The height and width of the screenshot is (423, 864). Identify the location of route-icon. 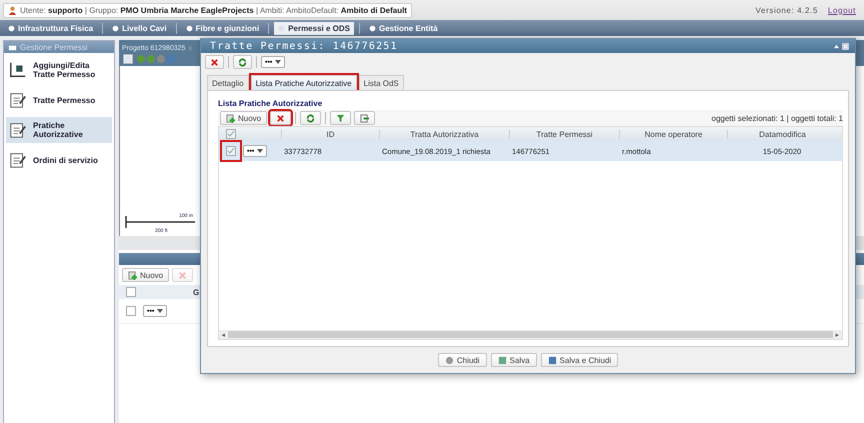
(18, 70).